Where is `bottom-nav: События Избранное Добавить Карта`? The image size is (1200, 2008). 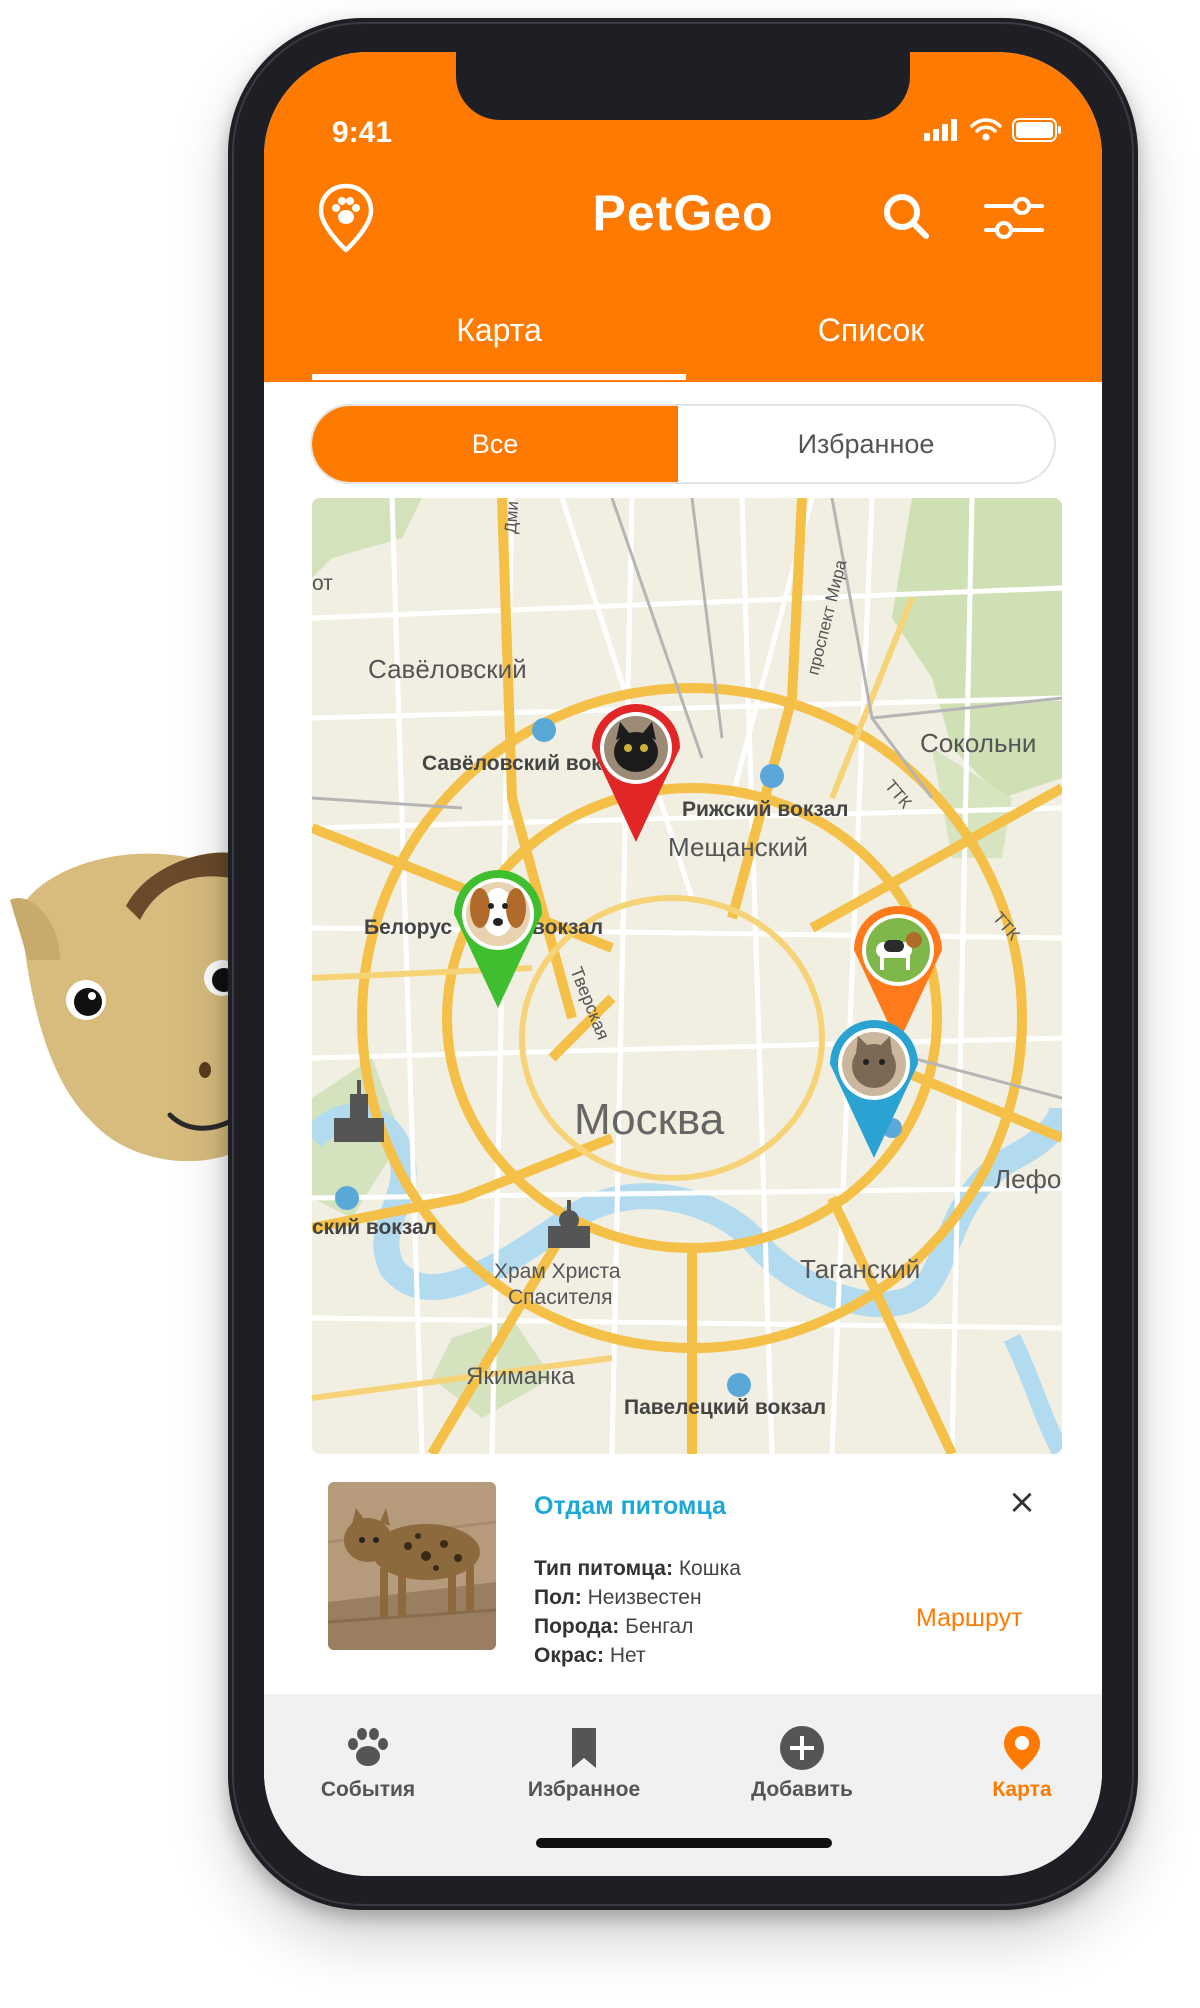
bottom-nav: События Избранное Добавить Карта is located at coordinates (683, 1785).